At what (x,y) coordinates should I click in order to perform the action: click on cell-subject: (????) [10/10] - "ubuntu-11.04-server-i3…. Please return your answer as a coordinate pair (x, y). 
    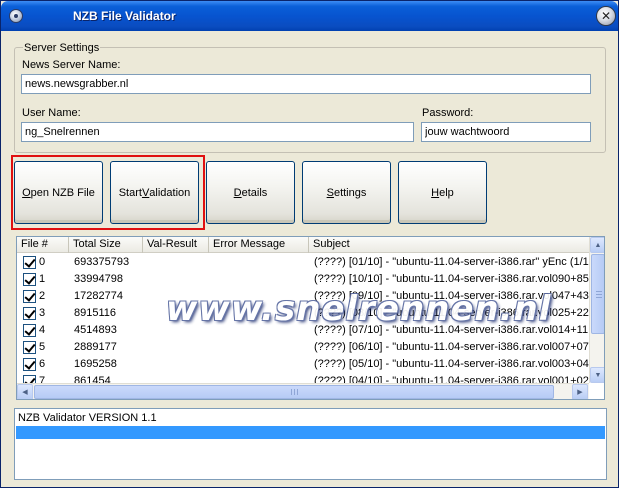
    Looking at the image, I should click on (451, 279).